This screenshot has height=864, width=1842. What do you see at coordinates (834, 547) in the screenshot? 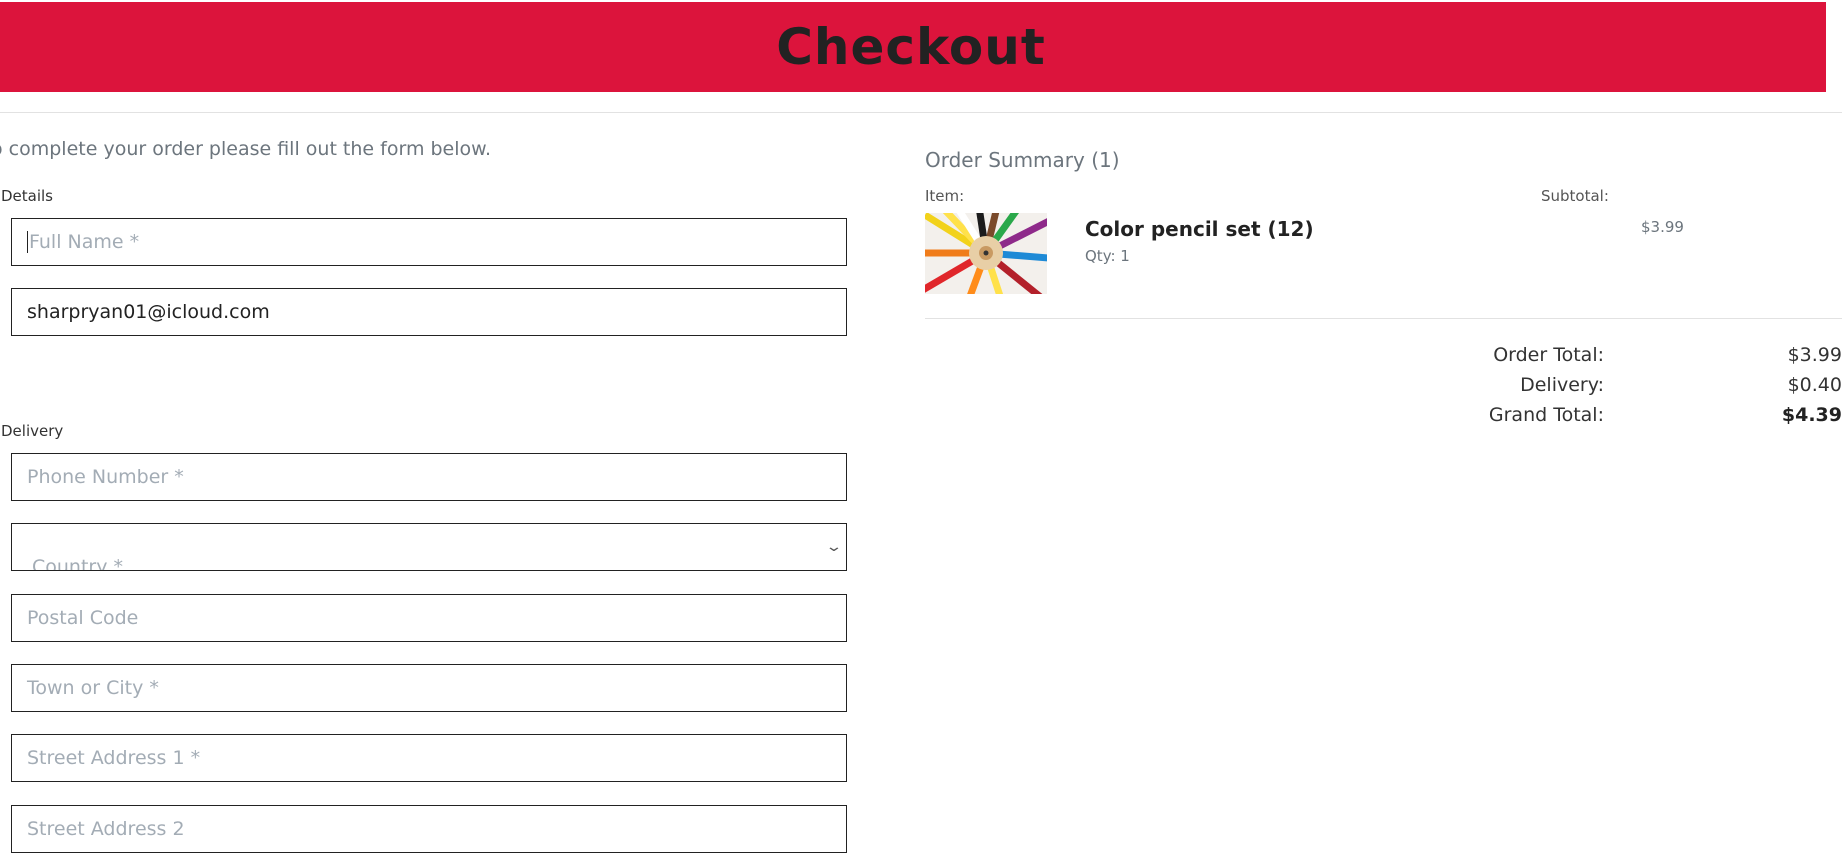
I see `chevron-down-icon: ⌄` at bounding box center [834, 547].